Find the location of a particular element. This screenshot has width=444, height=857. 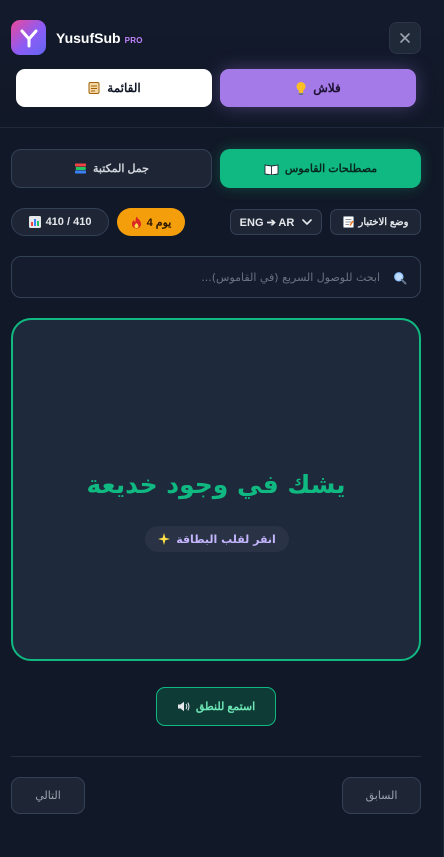

language-direction-select: ENG ➔ AR is located at coordinates (276, 222).